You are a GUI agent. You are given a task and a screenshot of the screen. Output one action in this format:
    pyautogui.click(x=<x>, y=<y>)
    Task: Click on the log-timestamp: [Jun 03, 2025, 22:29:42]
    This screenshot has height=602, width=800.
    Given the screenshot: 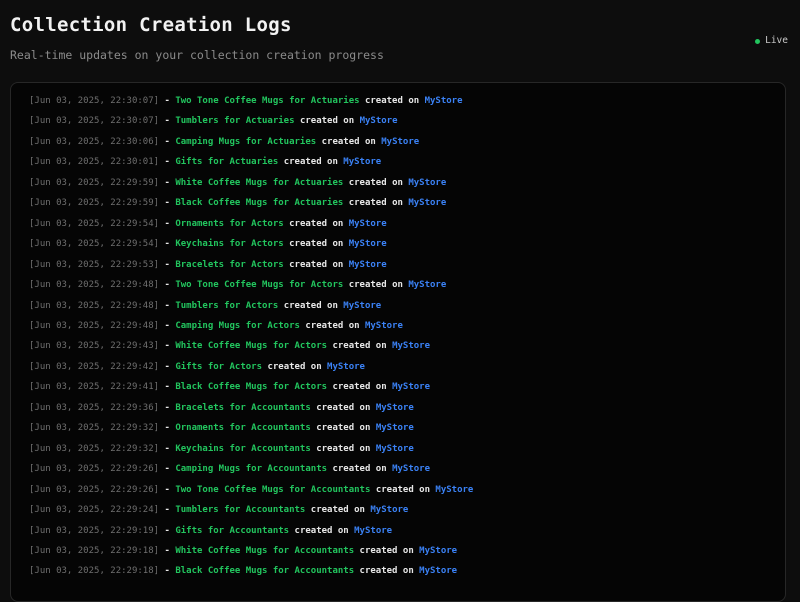 What is the action you would take?
    pyautogui.click(x=94, y=366)
    